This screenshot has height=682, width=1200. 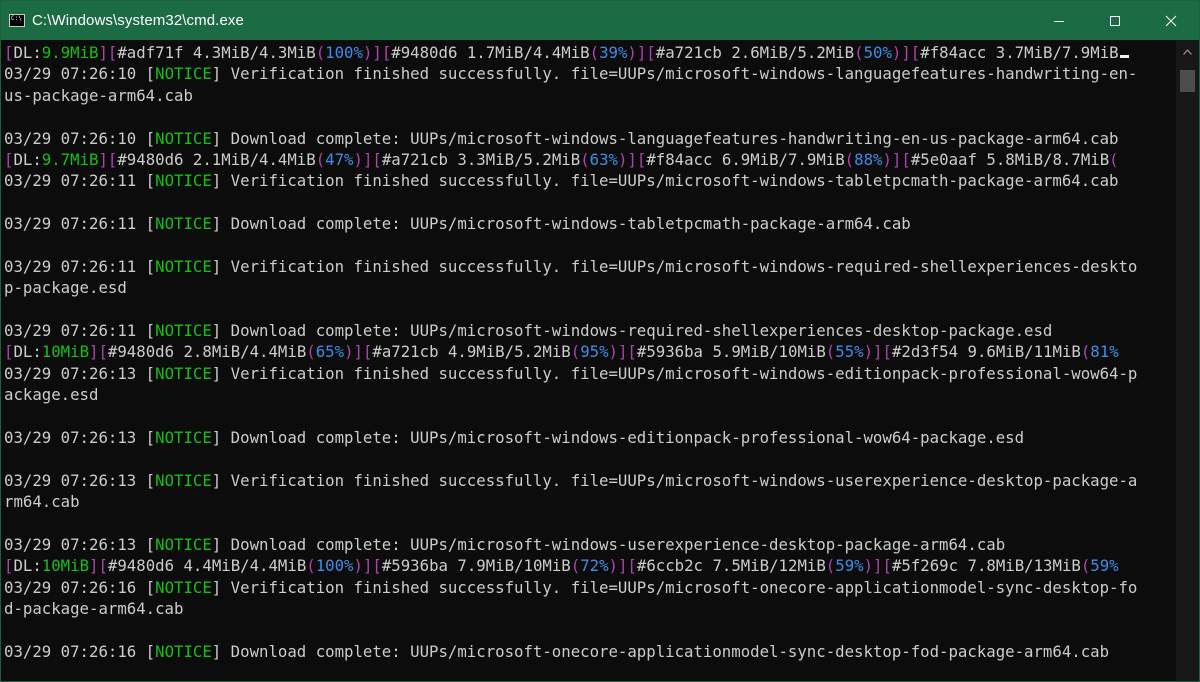 What do you see at coordinates (207, 566) in the screenshot?
I see `console-text-segment: #9480d6 4.4MiB/4.4MiB` at bounding box center [207, 566].